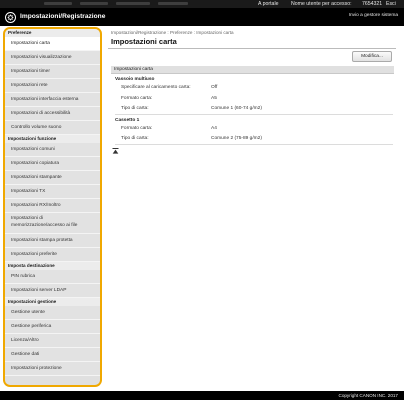 Image resolution: width=404 pixels, height=400 pixels. Describe the element at coordinates (52, 58) in the screenshot. I see `sidebar-item-impostazioni-visualizzazione: Impostazioni visualizzazione` at that location.